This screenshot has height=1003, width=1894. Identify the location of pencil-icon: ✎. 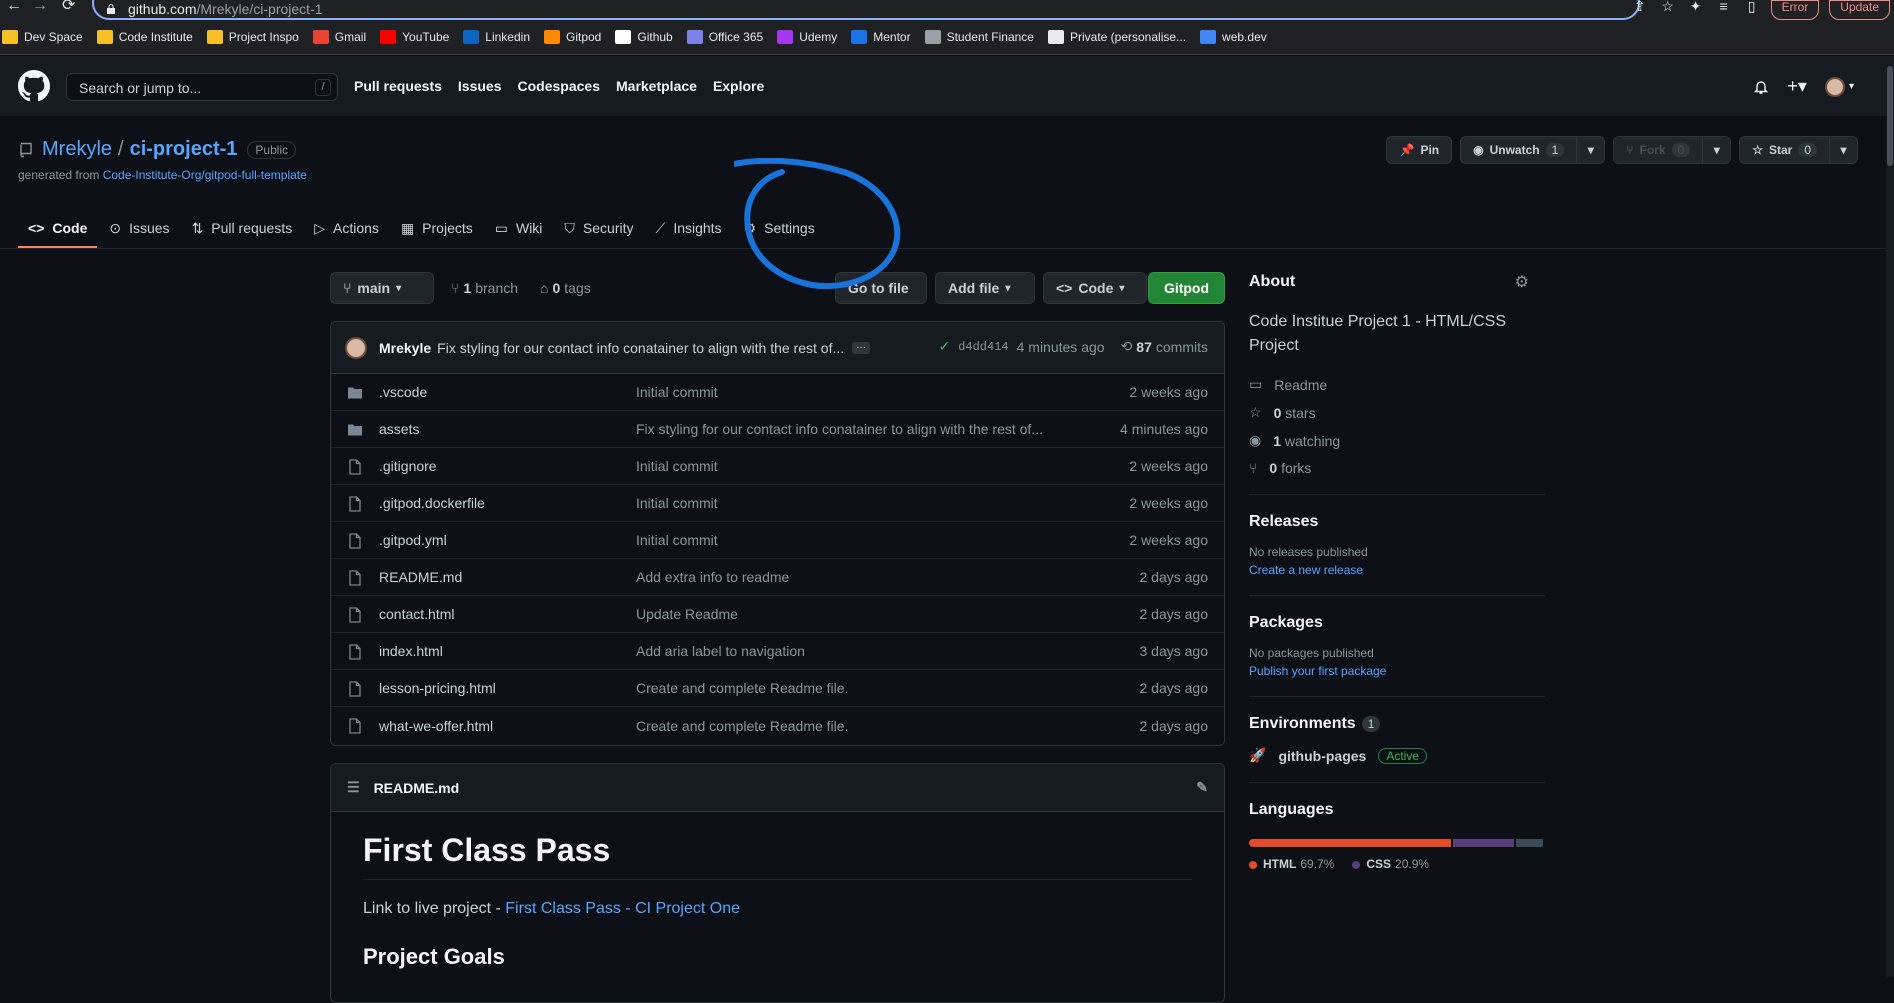
(1202, 787).